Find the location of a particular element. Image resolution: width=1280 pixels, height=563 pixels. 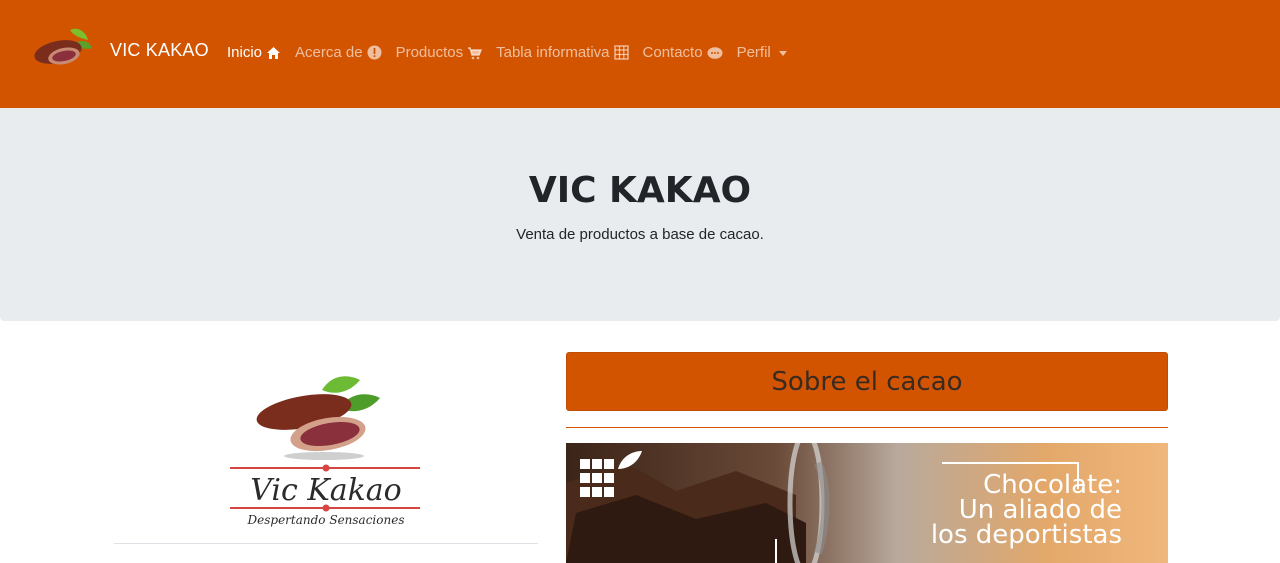

cart-icon is located at coordinates (475, 52).